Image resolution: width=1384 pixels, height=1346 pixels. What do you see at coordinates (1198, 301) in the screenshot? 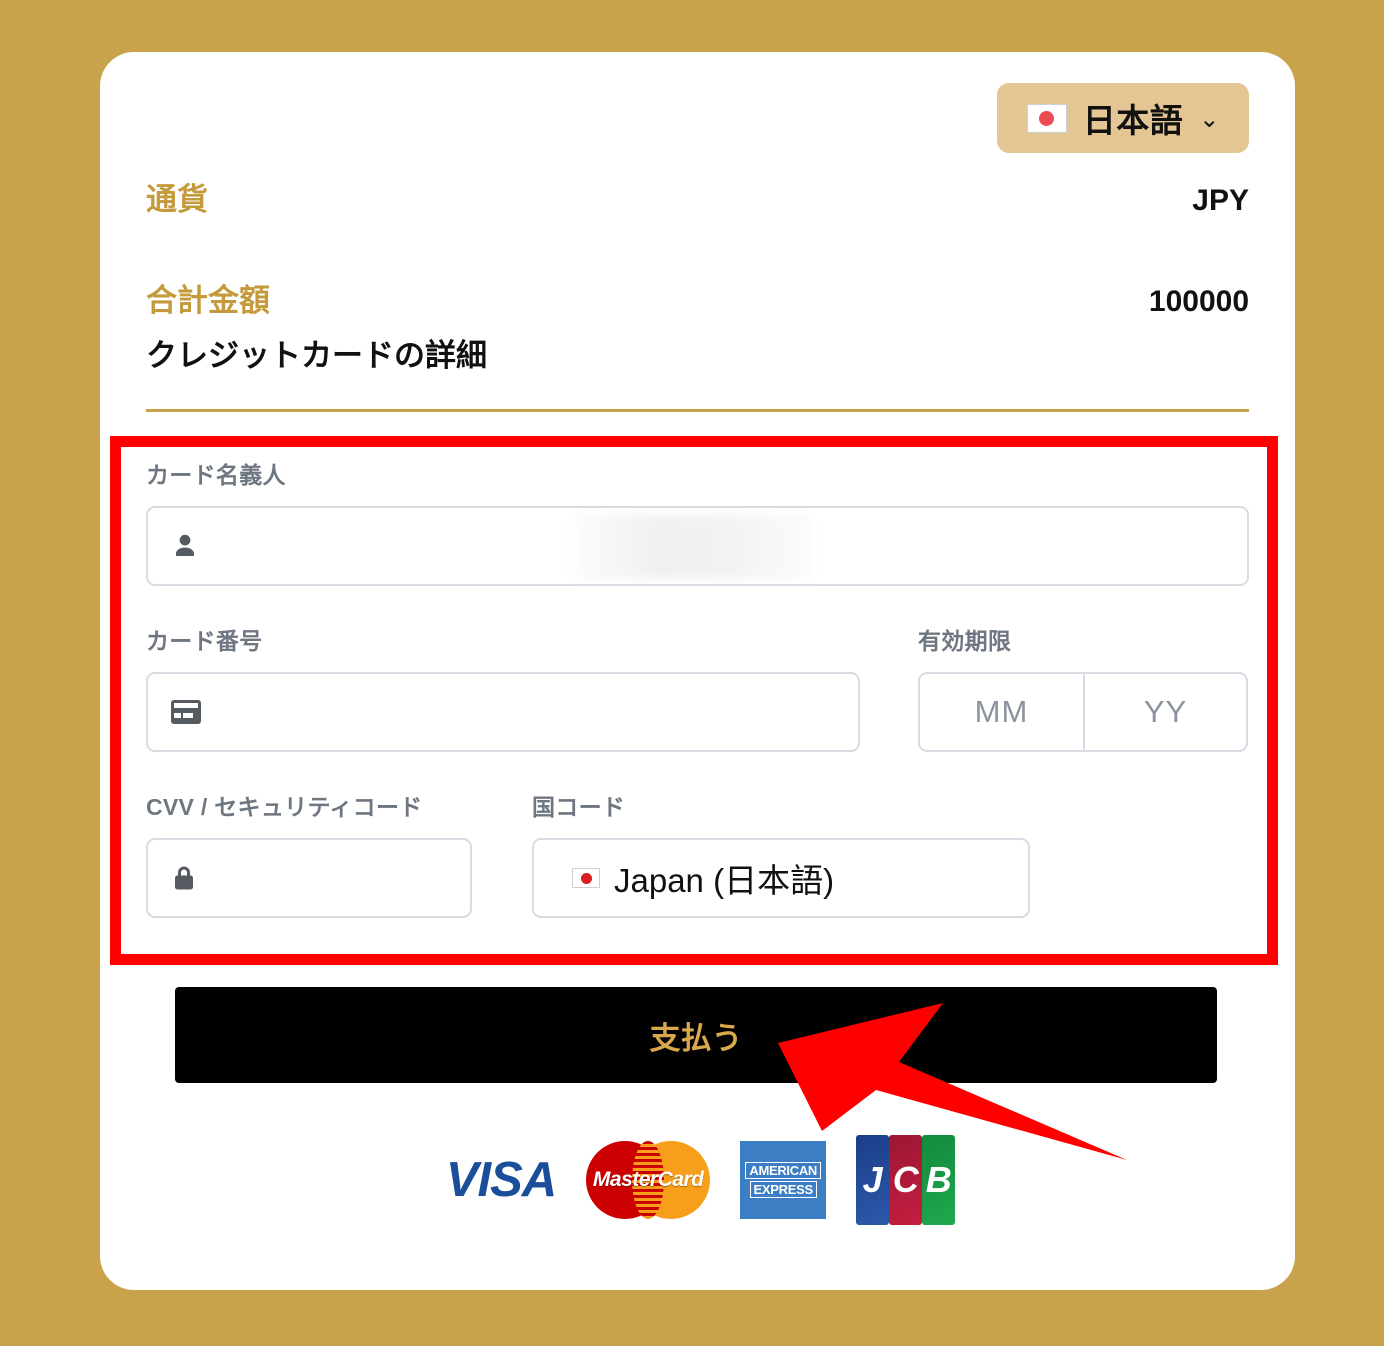
I see `total-amount-value: 100000` at bounding box center [1198, 301].